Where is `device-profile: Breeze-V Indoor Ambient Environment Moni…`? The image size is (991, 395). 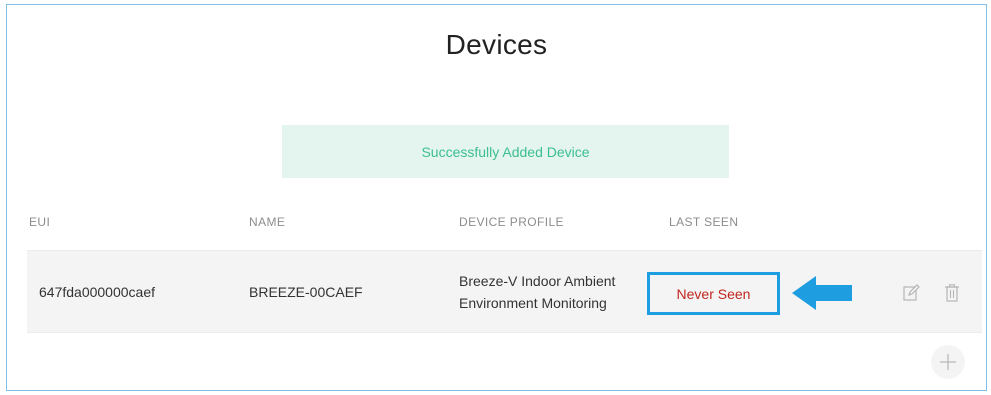
device-profile: Breeze-V Indoor Ambient Environment Moni… is located at coordinates (537, 292).